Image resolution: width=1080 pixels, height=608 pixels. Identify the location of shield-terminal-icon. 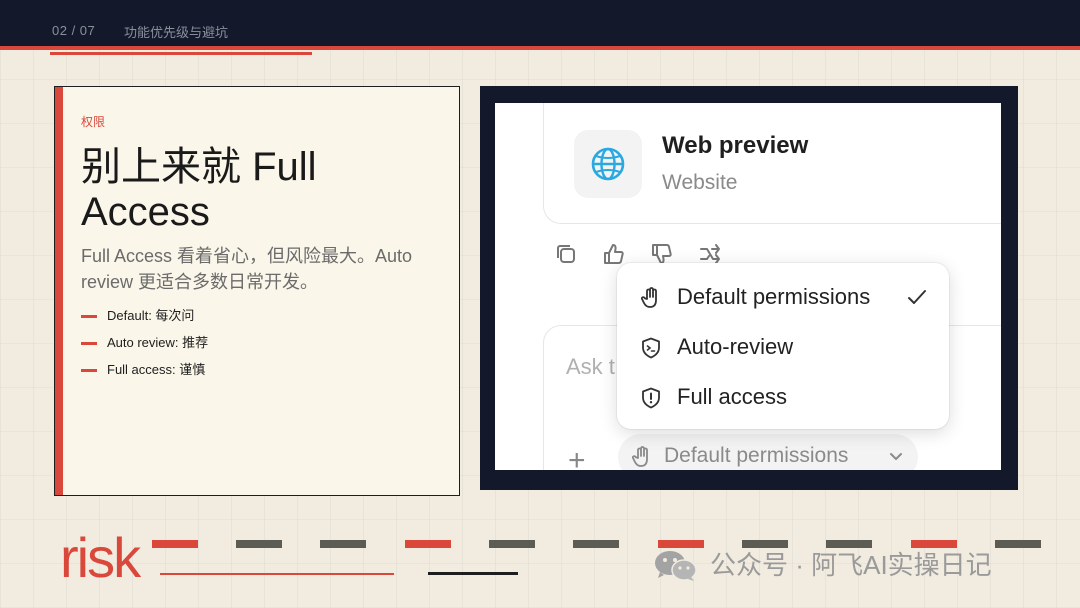
(651, 348).